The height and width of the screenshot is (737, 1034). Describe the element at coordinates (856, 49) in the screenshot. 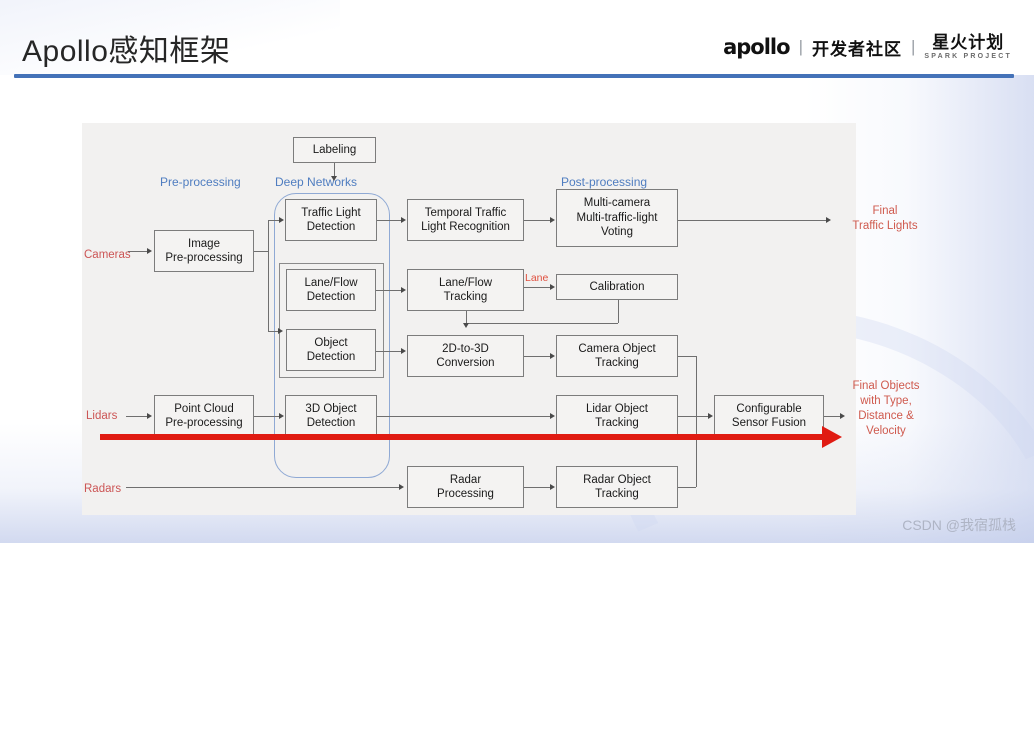

I see `developer-community-label: 开发者社区` at that location.